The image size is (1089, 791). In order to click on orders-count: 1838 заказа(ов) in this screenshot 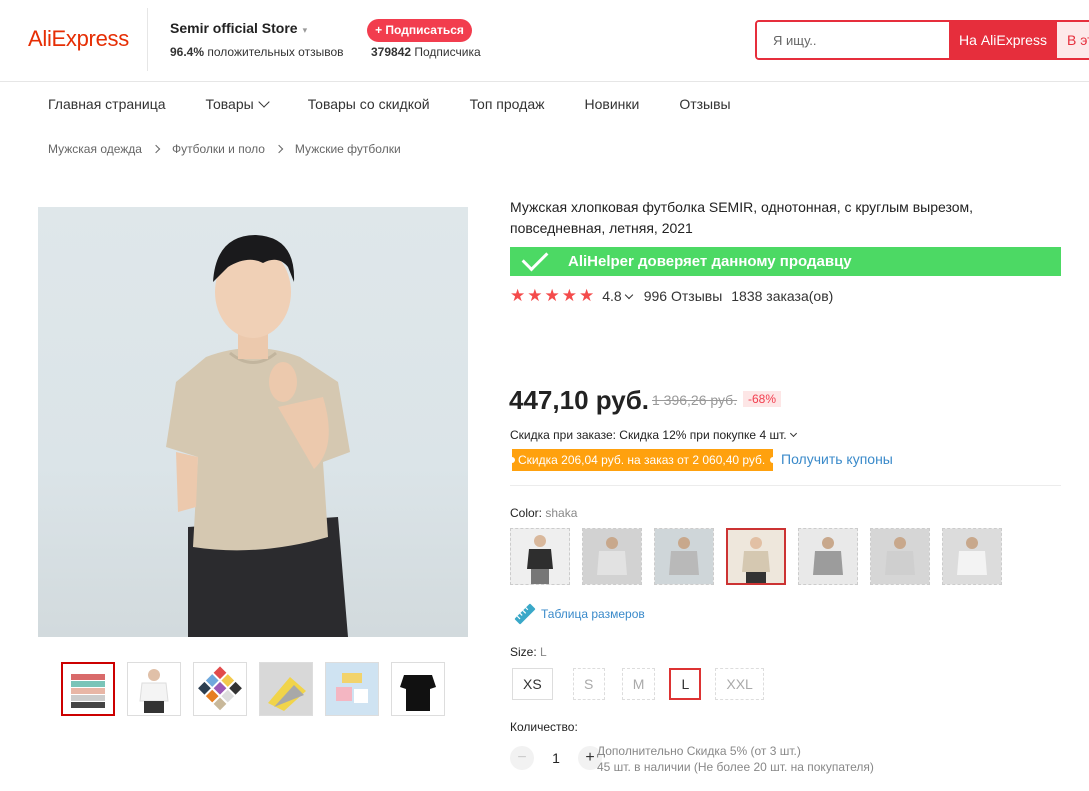, I will do `click(782, 296)`.